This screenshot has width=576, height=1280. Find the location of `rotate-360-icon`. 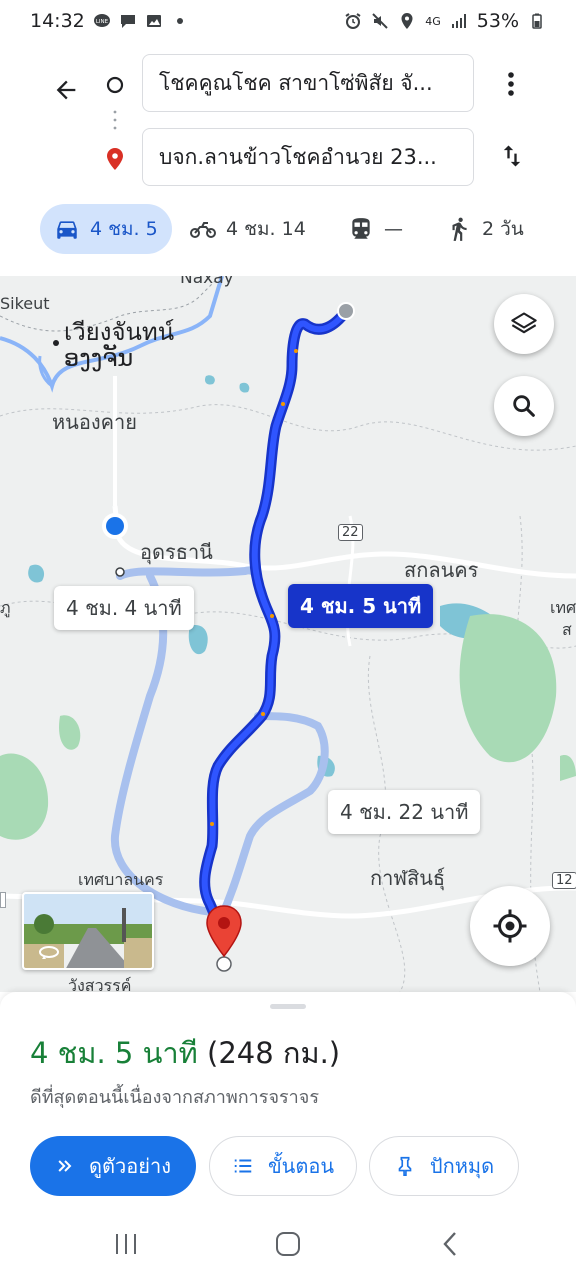

rotate-360-icon is located at coordinates (49, 952).